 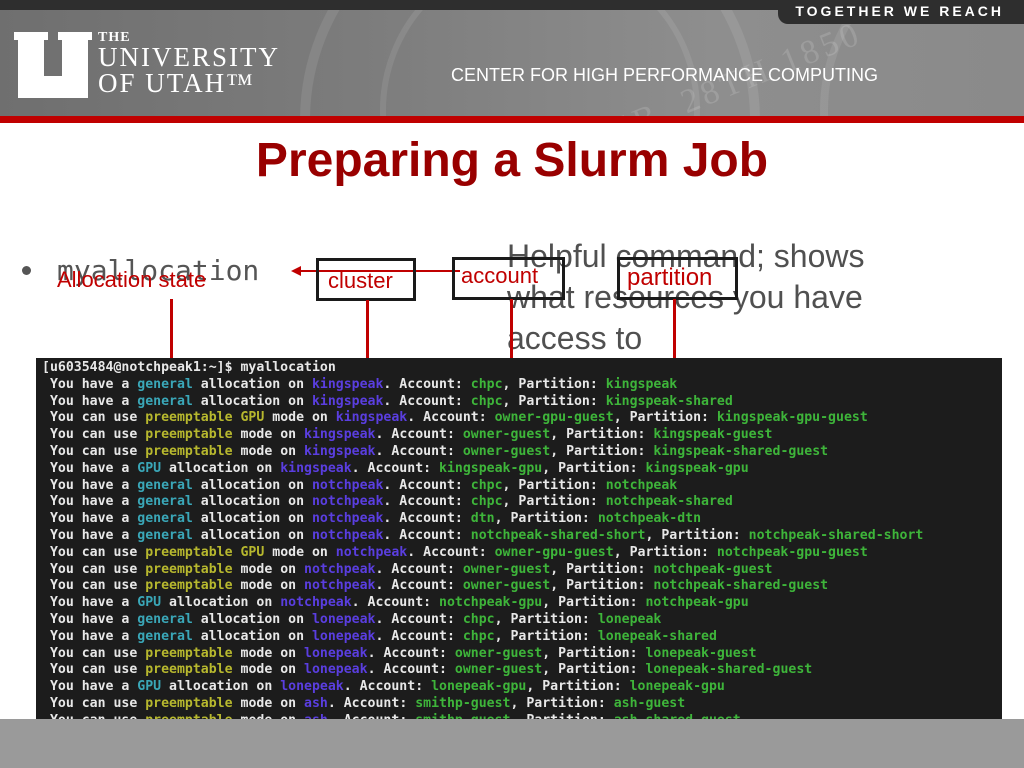 I want to click on partition-name: notchpeak-shared, so click(x=669, y=502).